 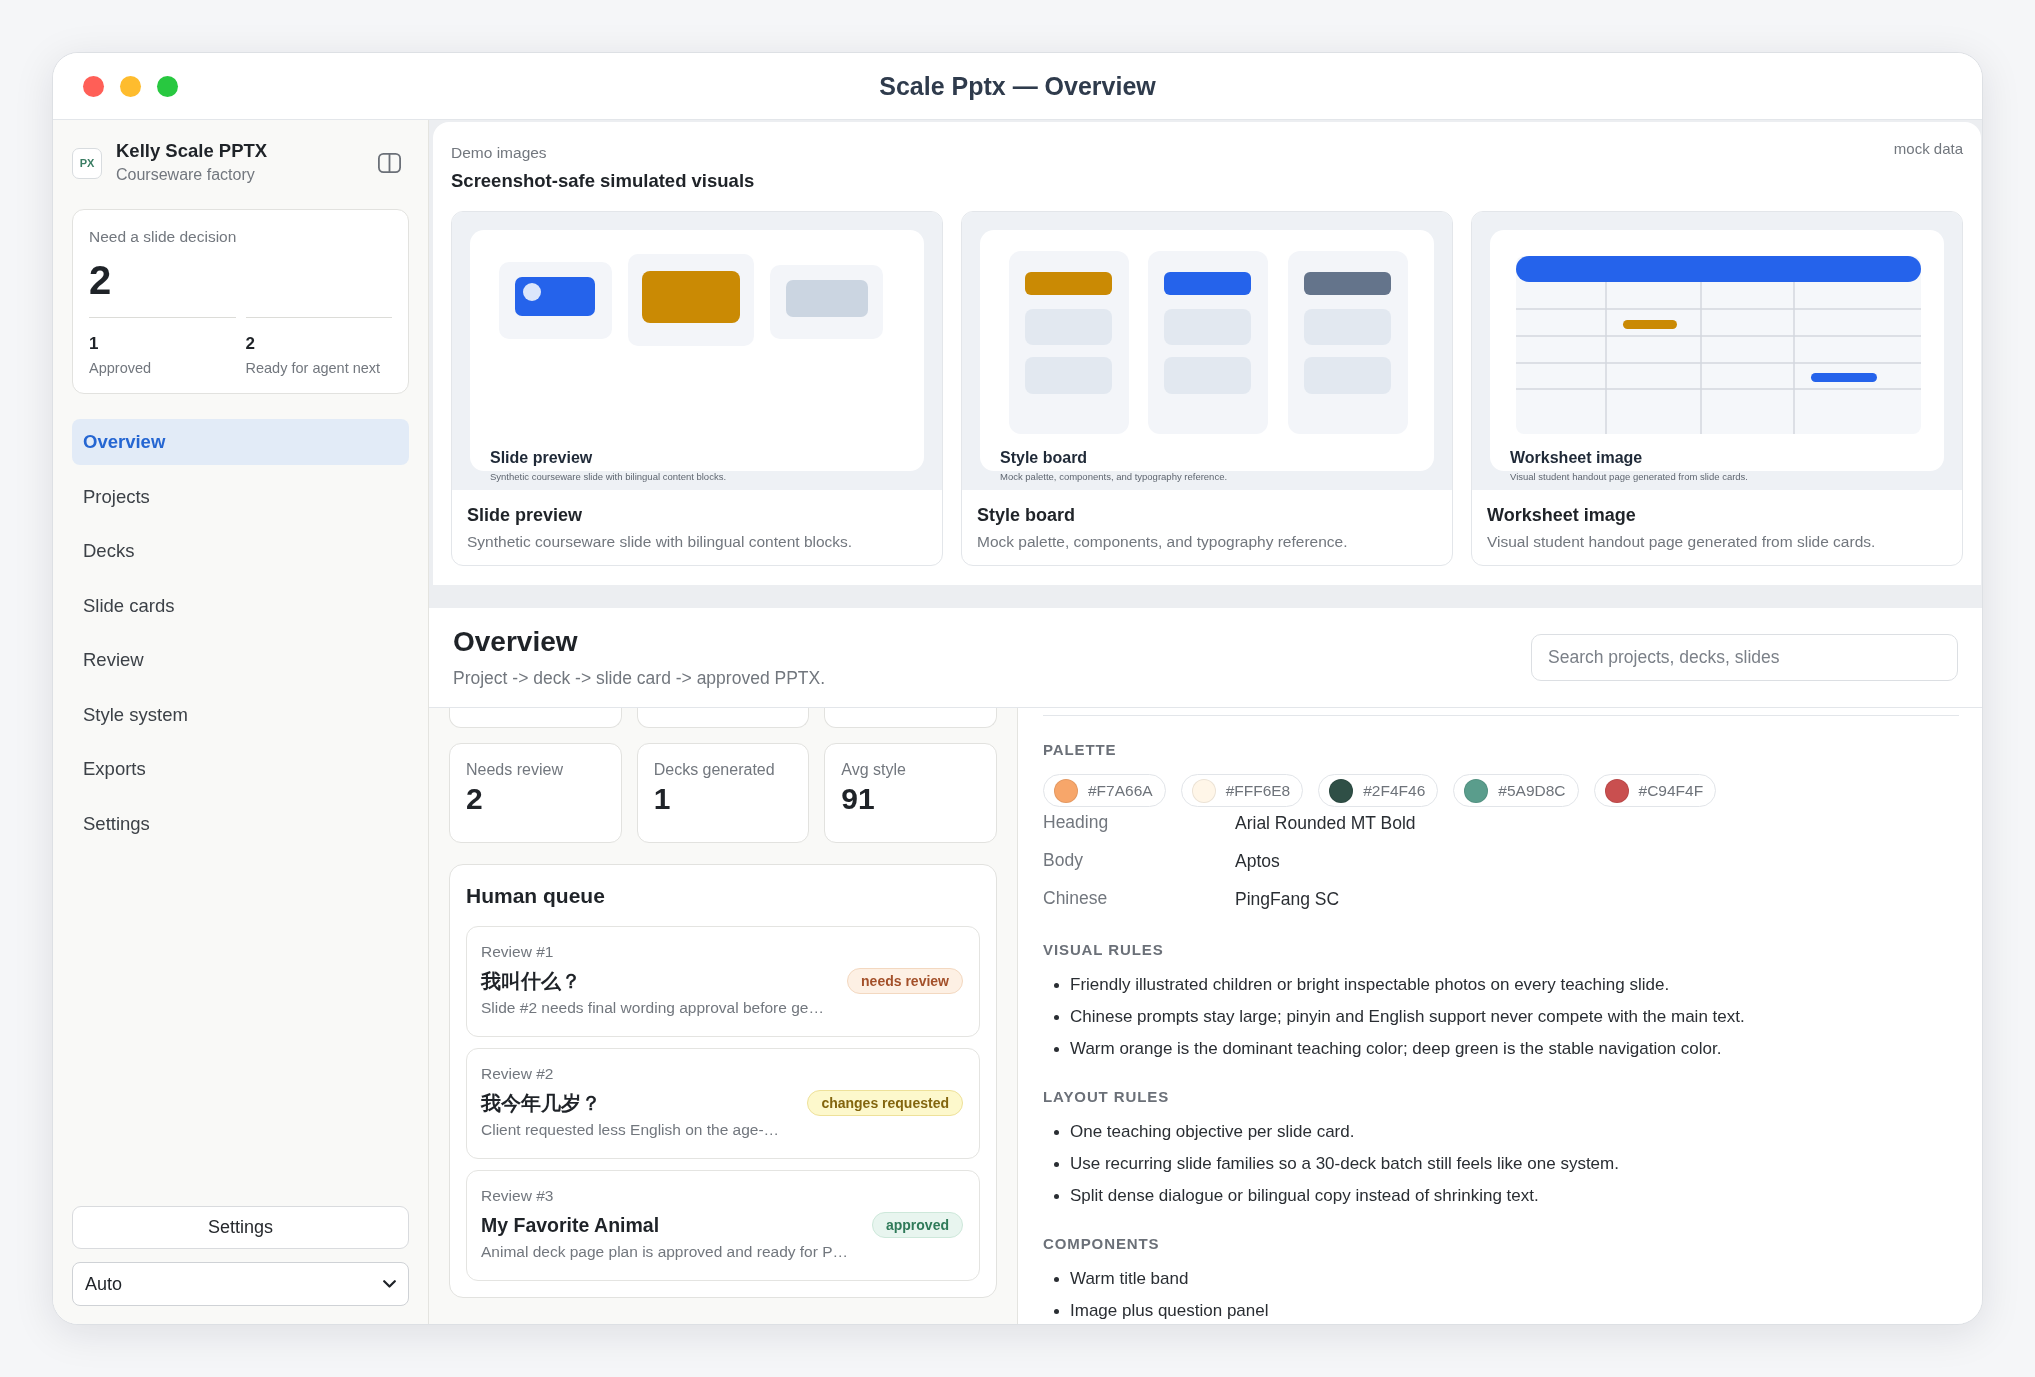 I want to click on page-title: Overview, so click(x=515, y=642).